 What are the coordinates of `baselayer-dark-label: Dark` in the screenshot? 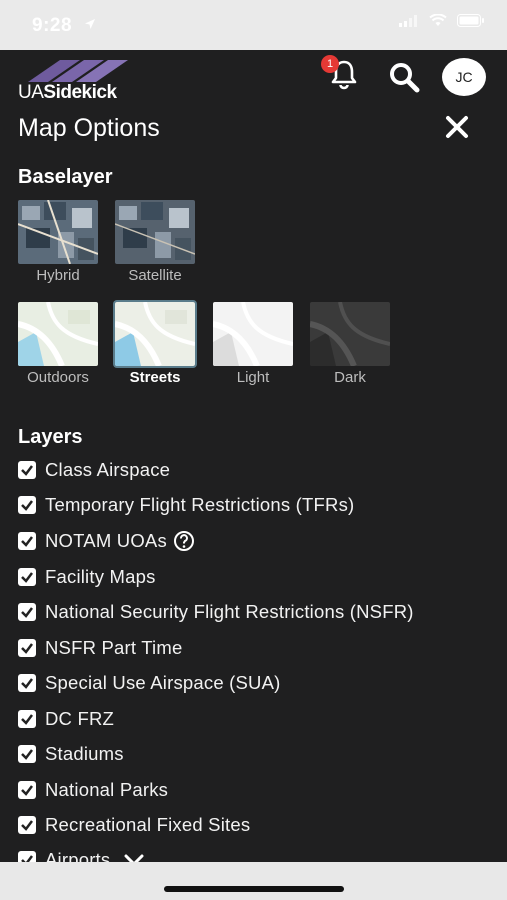 It's located at (350, 377).